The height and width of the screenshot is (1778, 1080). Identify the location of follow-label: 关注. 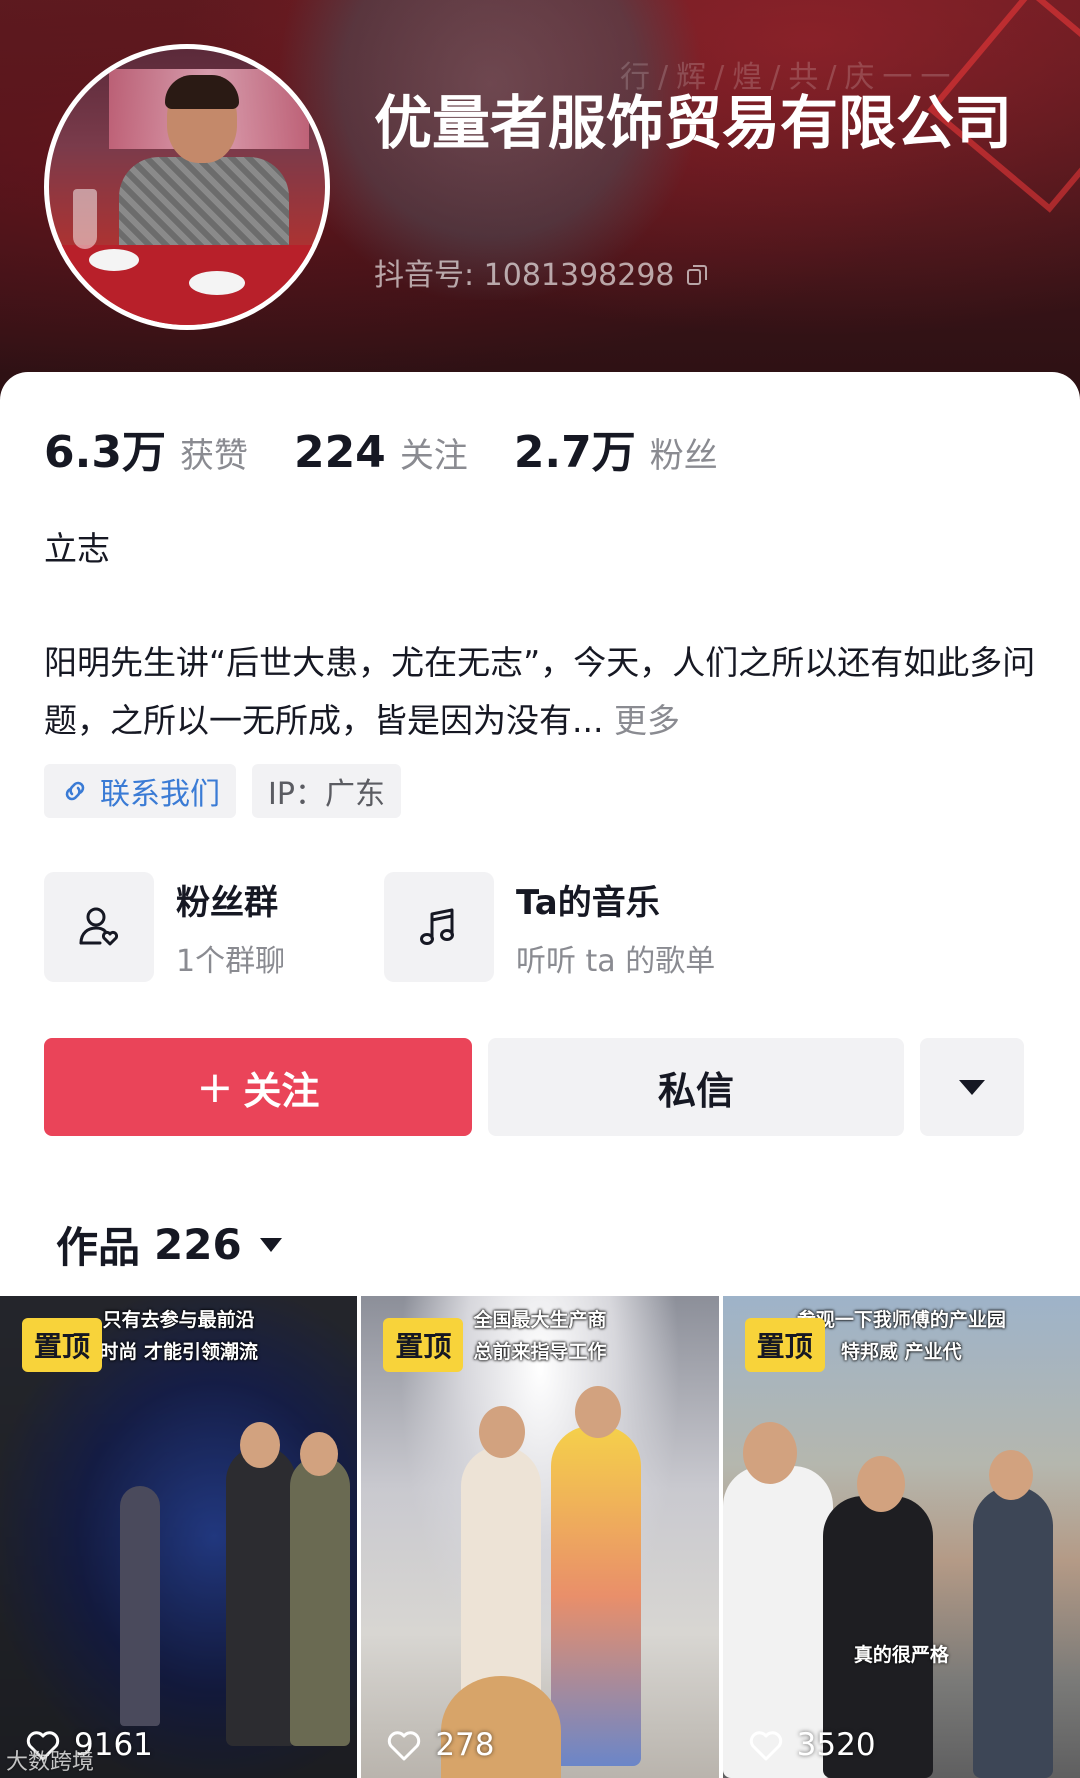
(281, 1090).